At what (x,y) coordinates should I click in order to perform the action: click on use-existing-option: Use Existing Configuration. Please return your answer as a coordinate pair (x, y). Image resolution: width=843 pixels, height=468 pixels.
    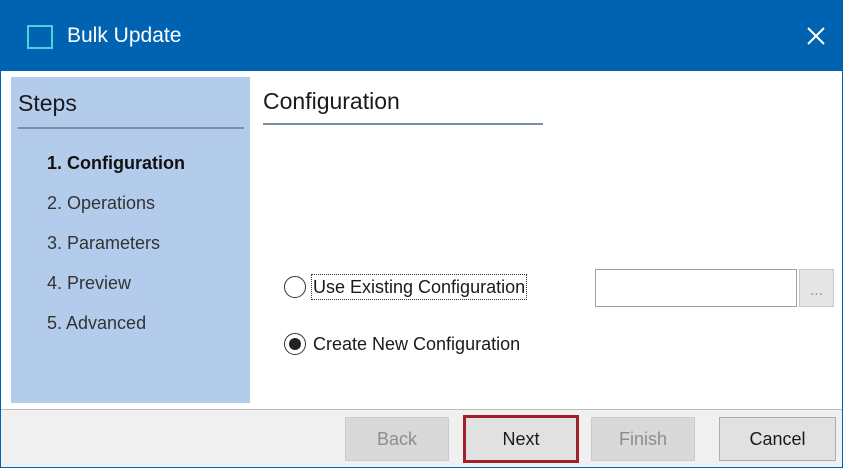
    Looking at the image, I should click on (406, 287).